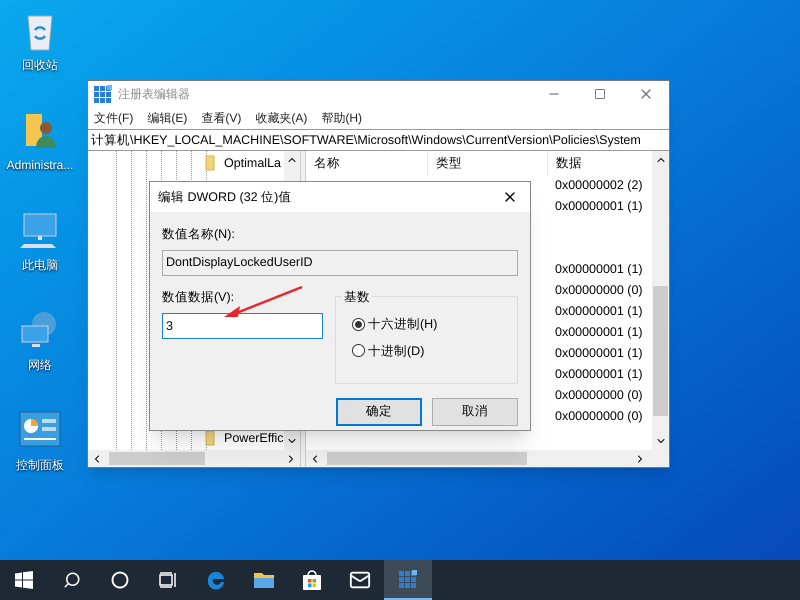 This screenshot has height=600, width=800. Describe the element at coordinates (312, 580) in the screenshot. I see `store-bag-icon` at that location.